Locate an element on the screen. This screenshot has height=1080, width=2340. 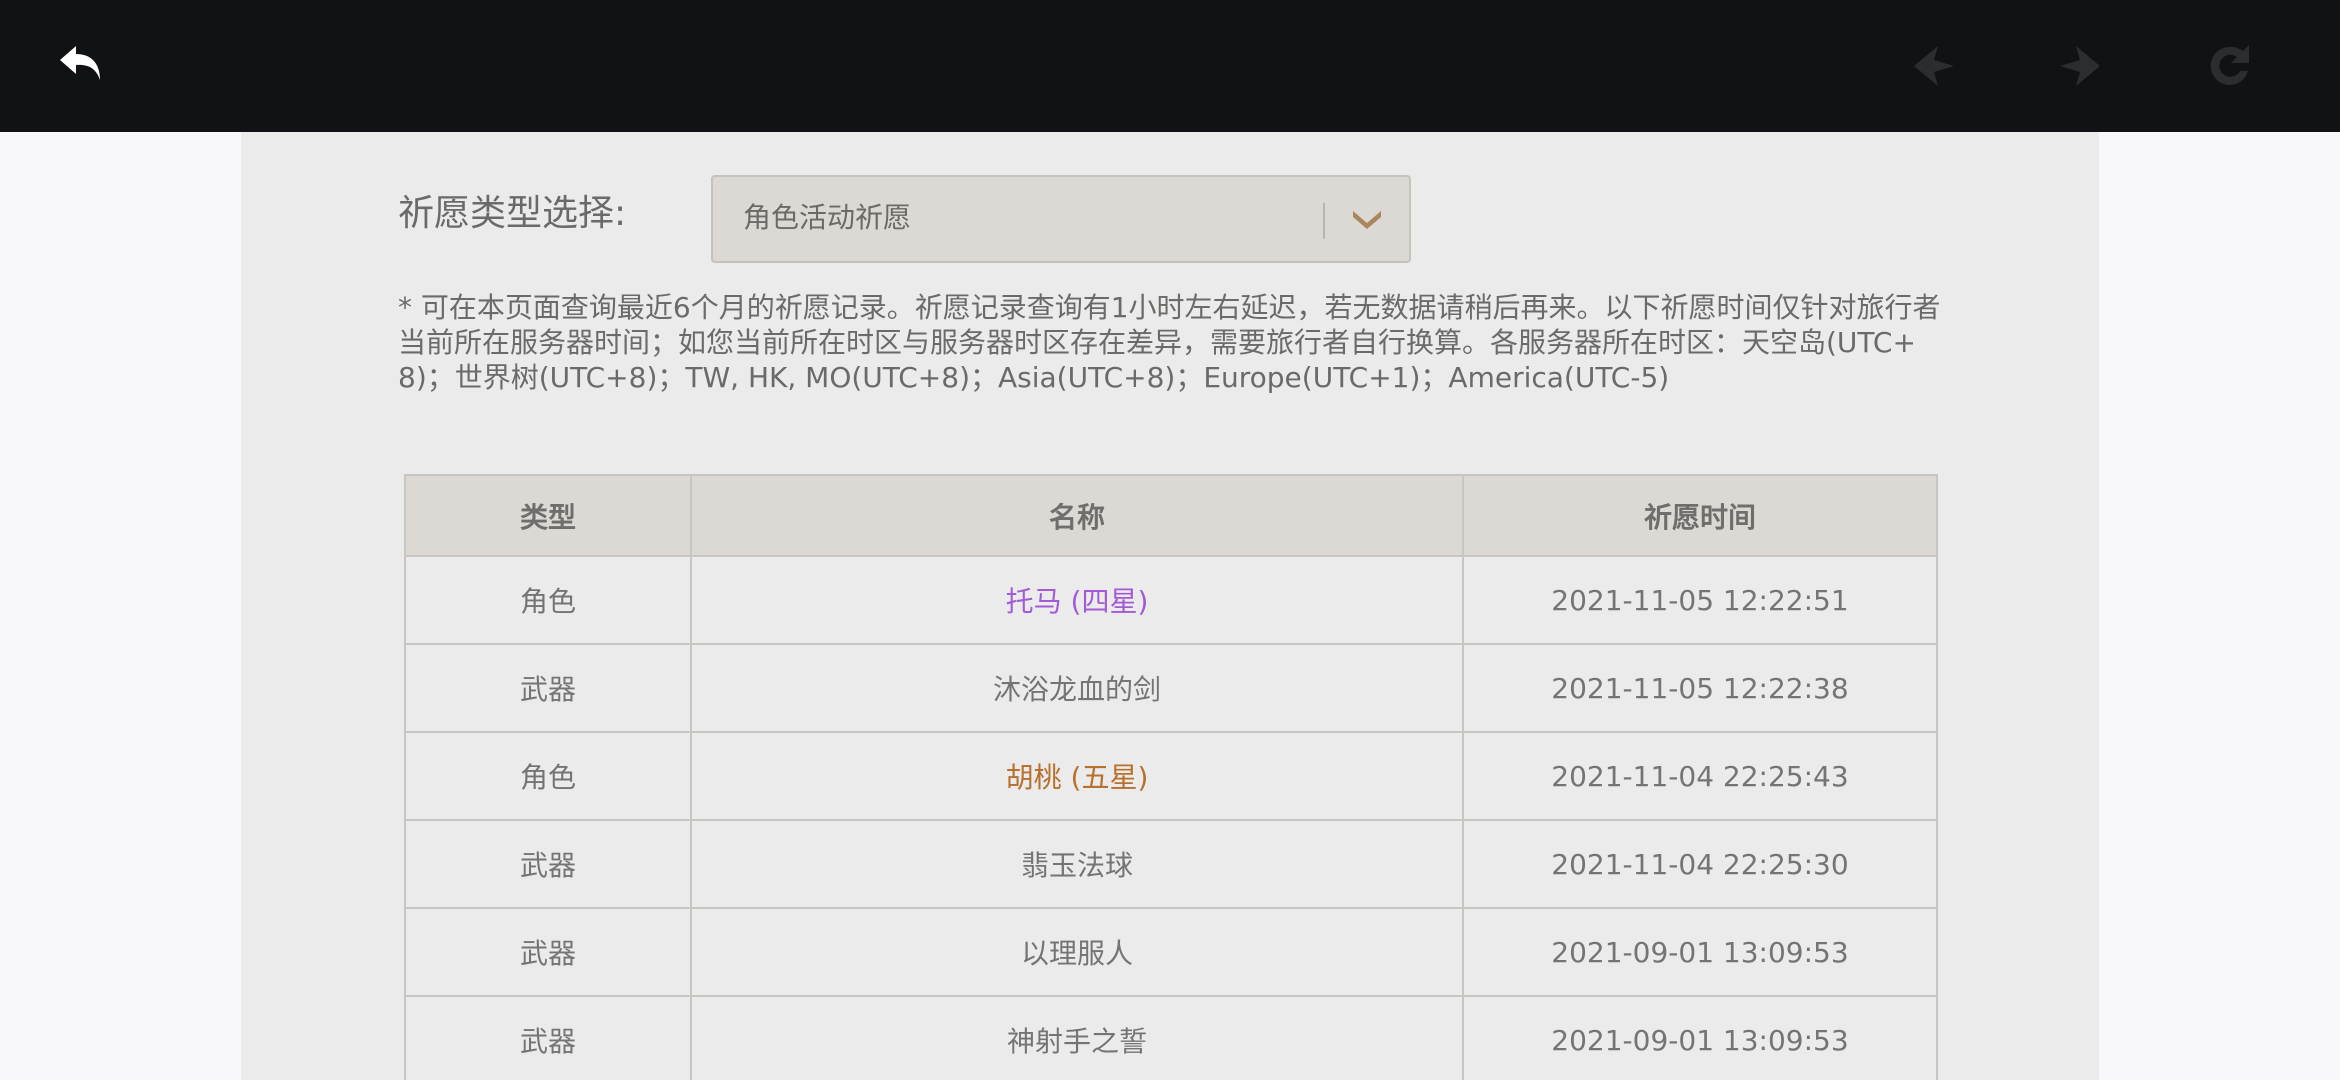
back-button is located at coordinates (82, 66).